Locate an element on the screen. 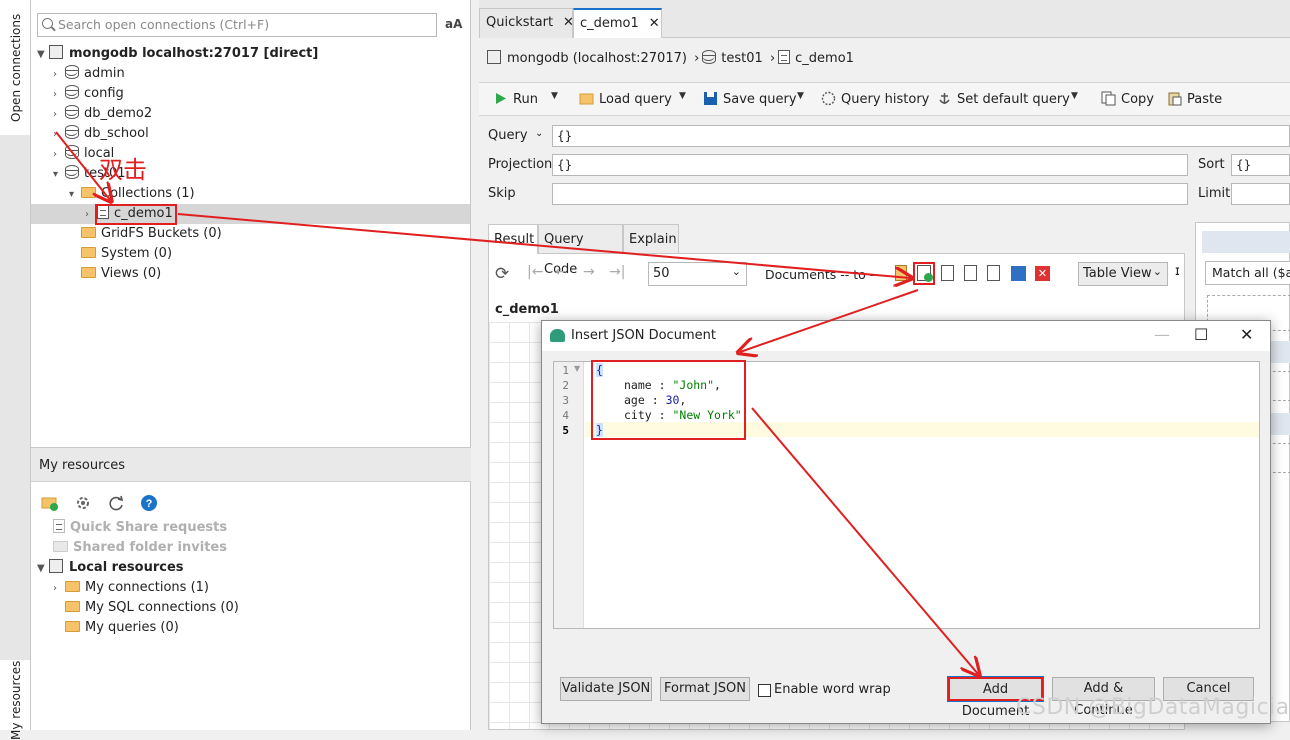  help-icon: ? is located at coordinates (149, 503).